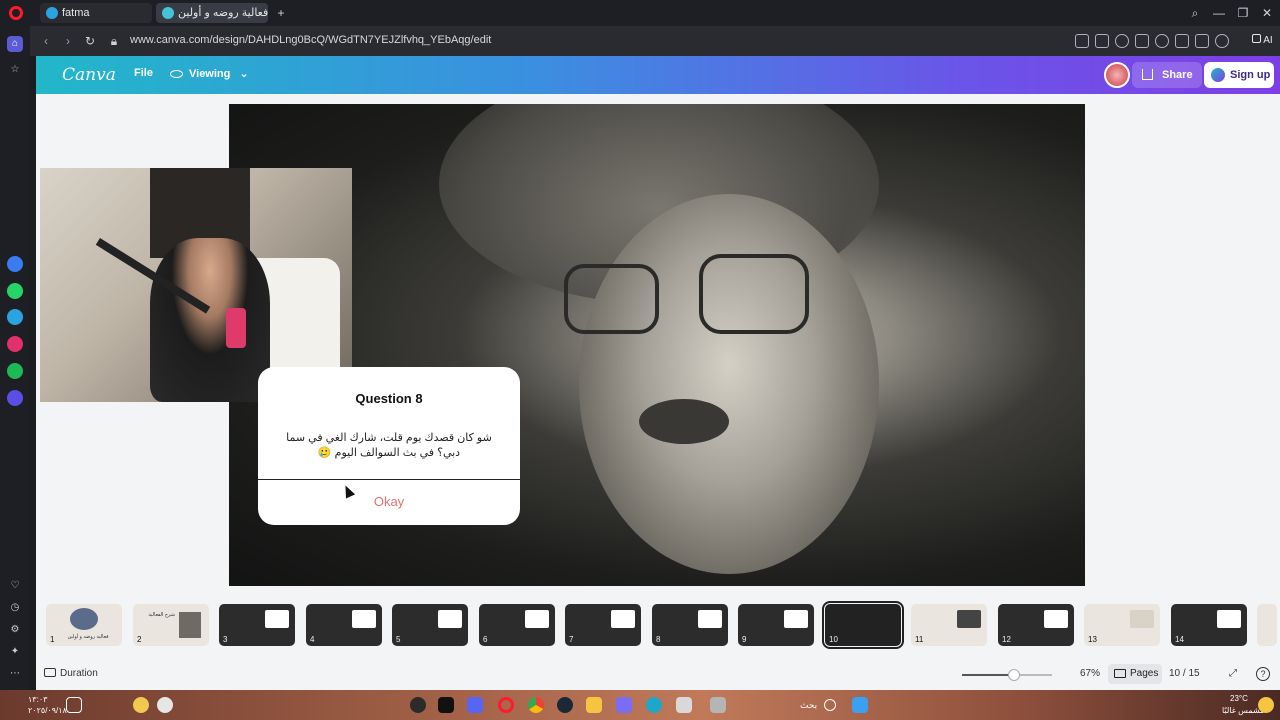 This screenshot has height=720, width=1280. I want to click on history-icon: ◷, so click(15, 608).